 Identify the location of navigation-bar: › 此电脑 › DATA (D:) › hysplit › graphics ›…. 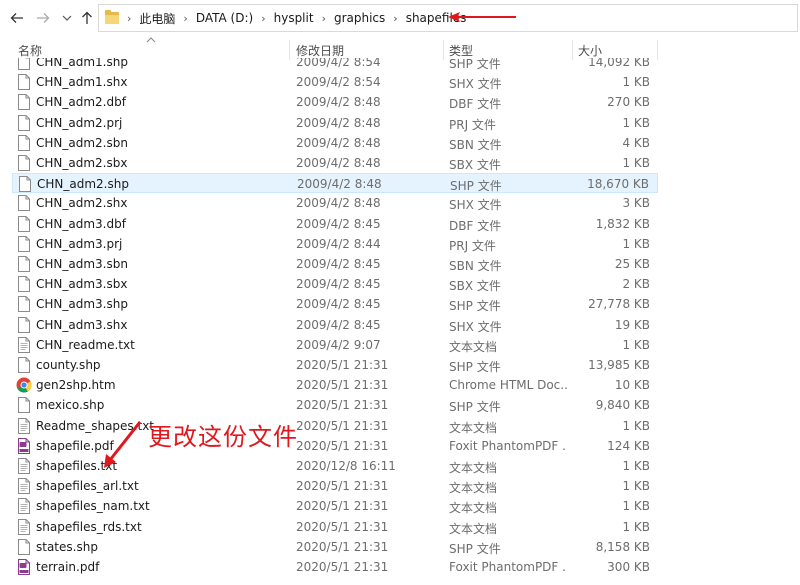
(400, 19).